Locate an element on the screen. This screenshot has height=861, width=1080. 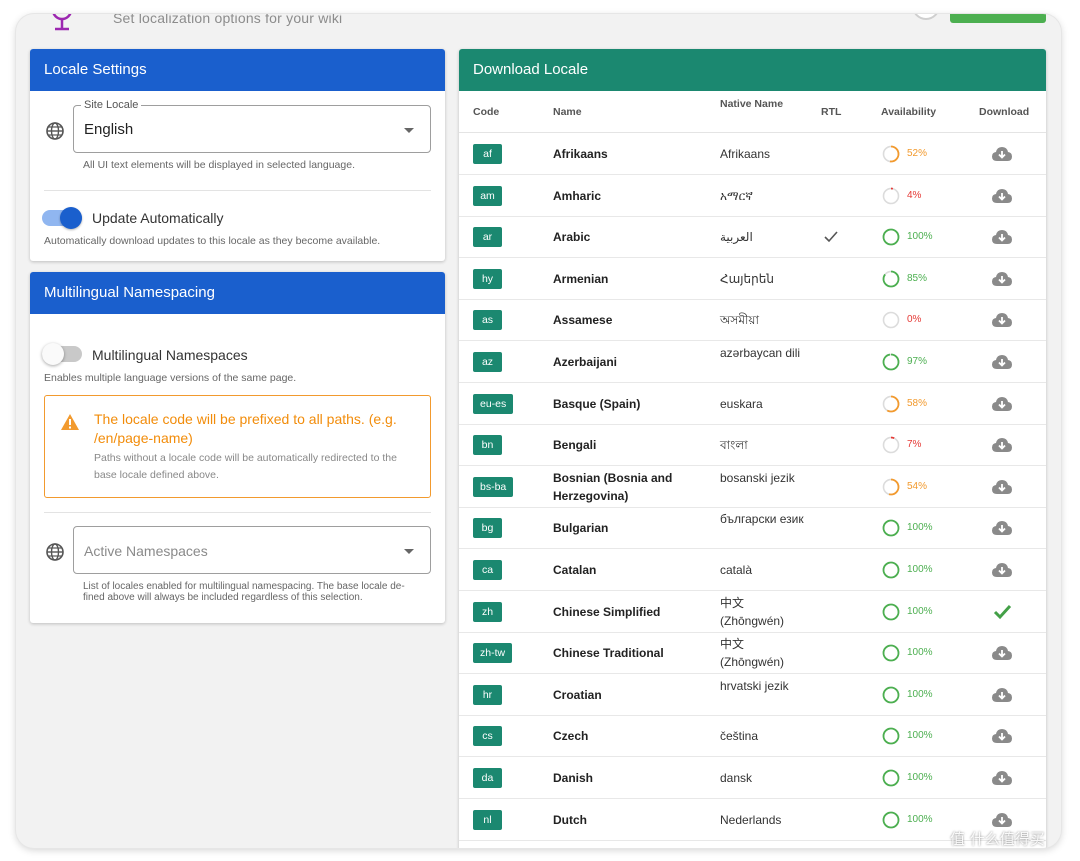
locale-native-name: አማርኛ is located at coordinates (736, 195).